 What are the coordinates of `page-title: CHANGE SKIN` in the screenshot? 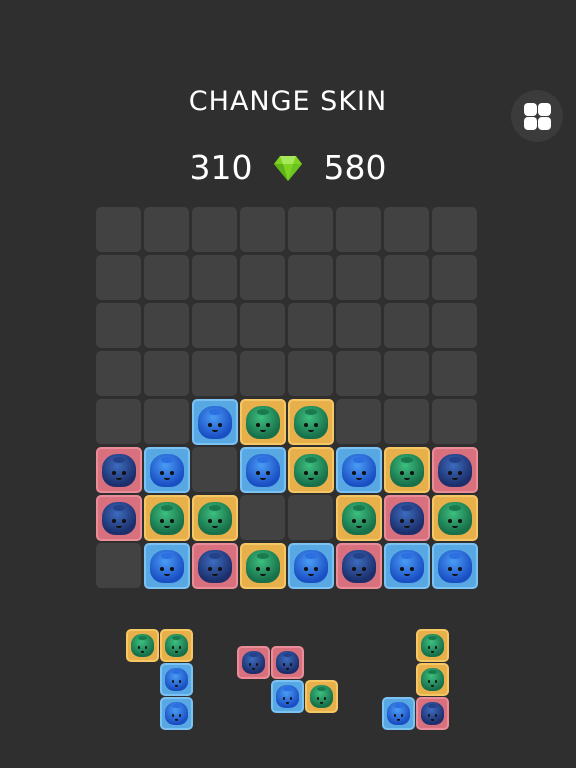 It's located at (288, 101).